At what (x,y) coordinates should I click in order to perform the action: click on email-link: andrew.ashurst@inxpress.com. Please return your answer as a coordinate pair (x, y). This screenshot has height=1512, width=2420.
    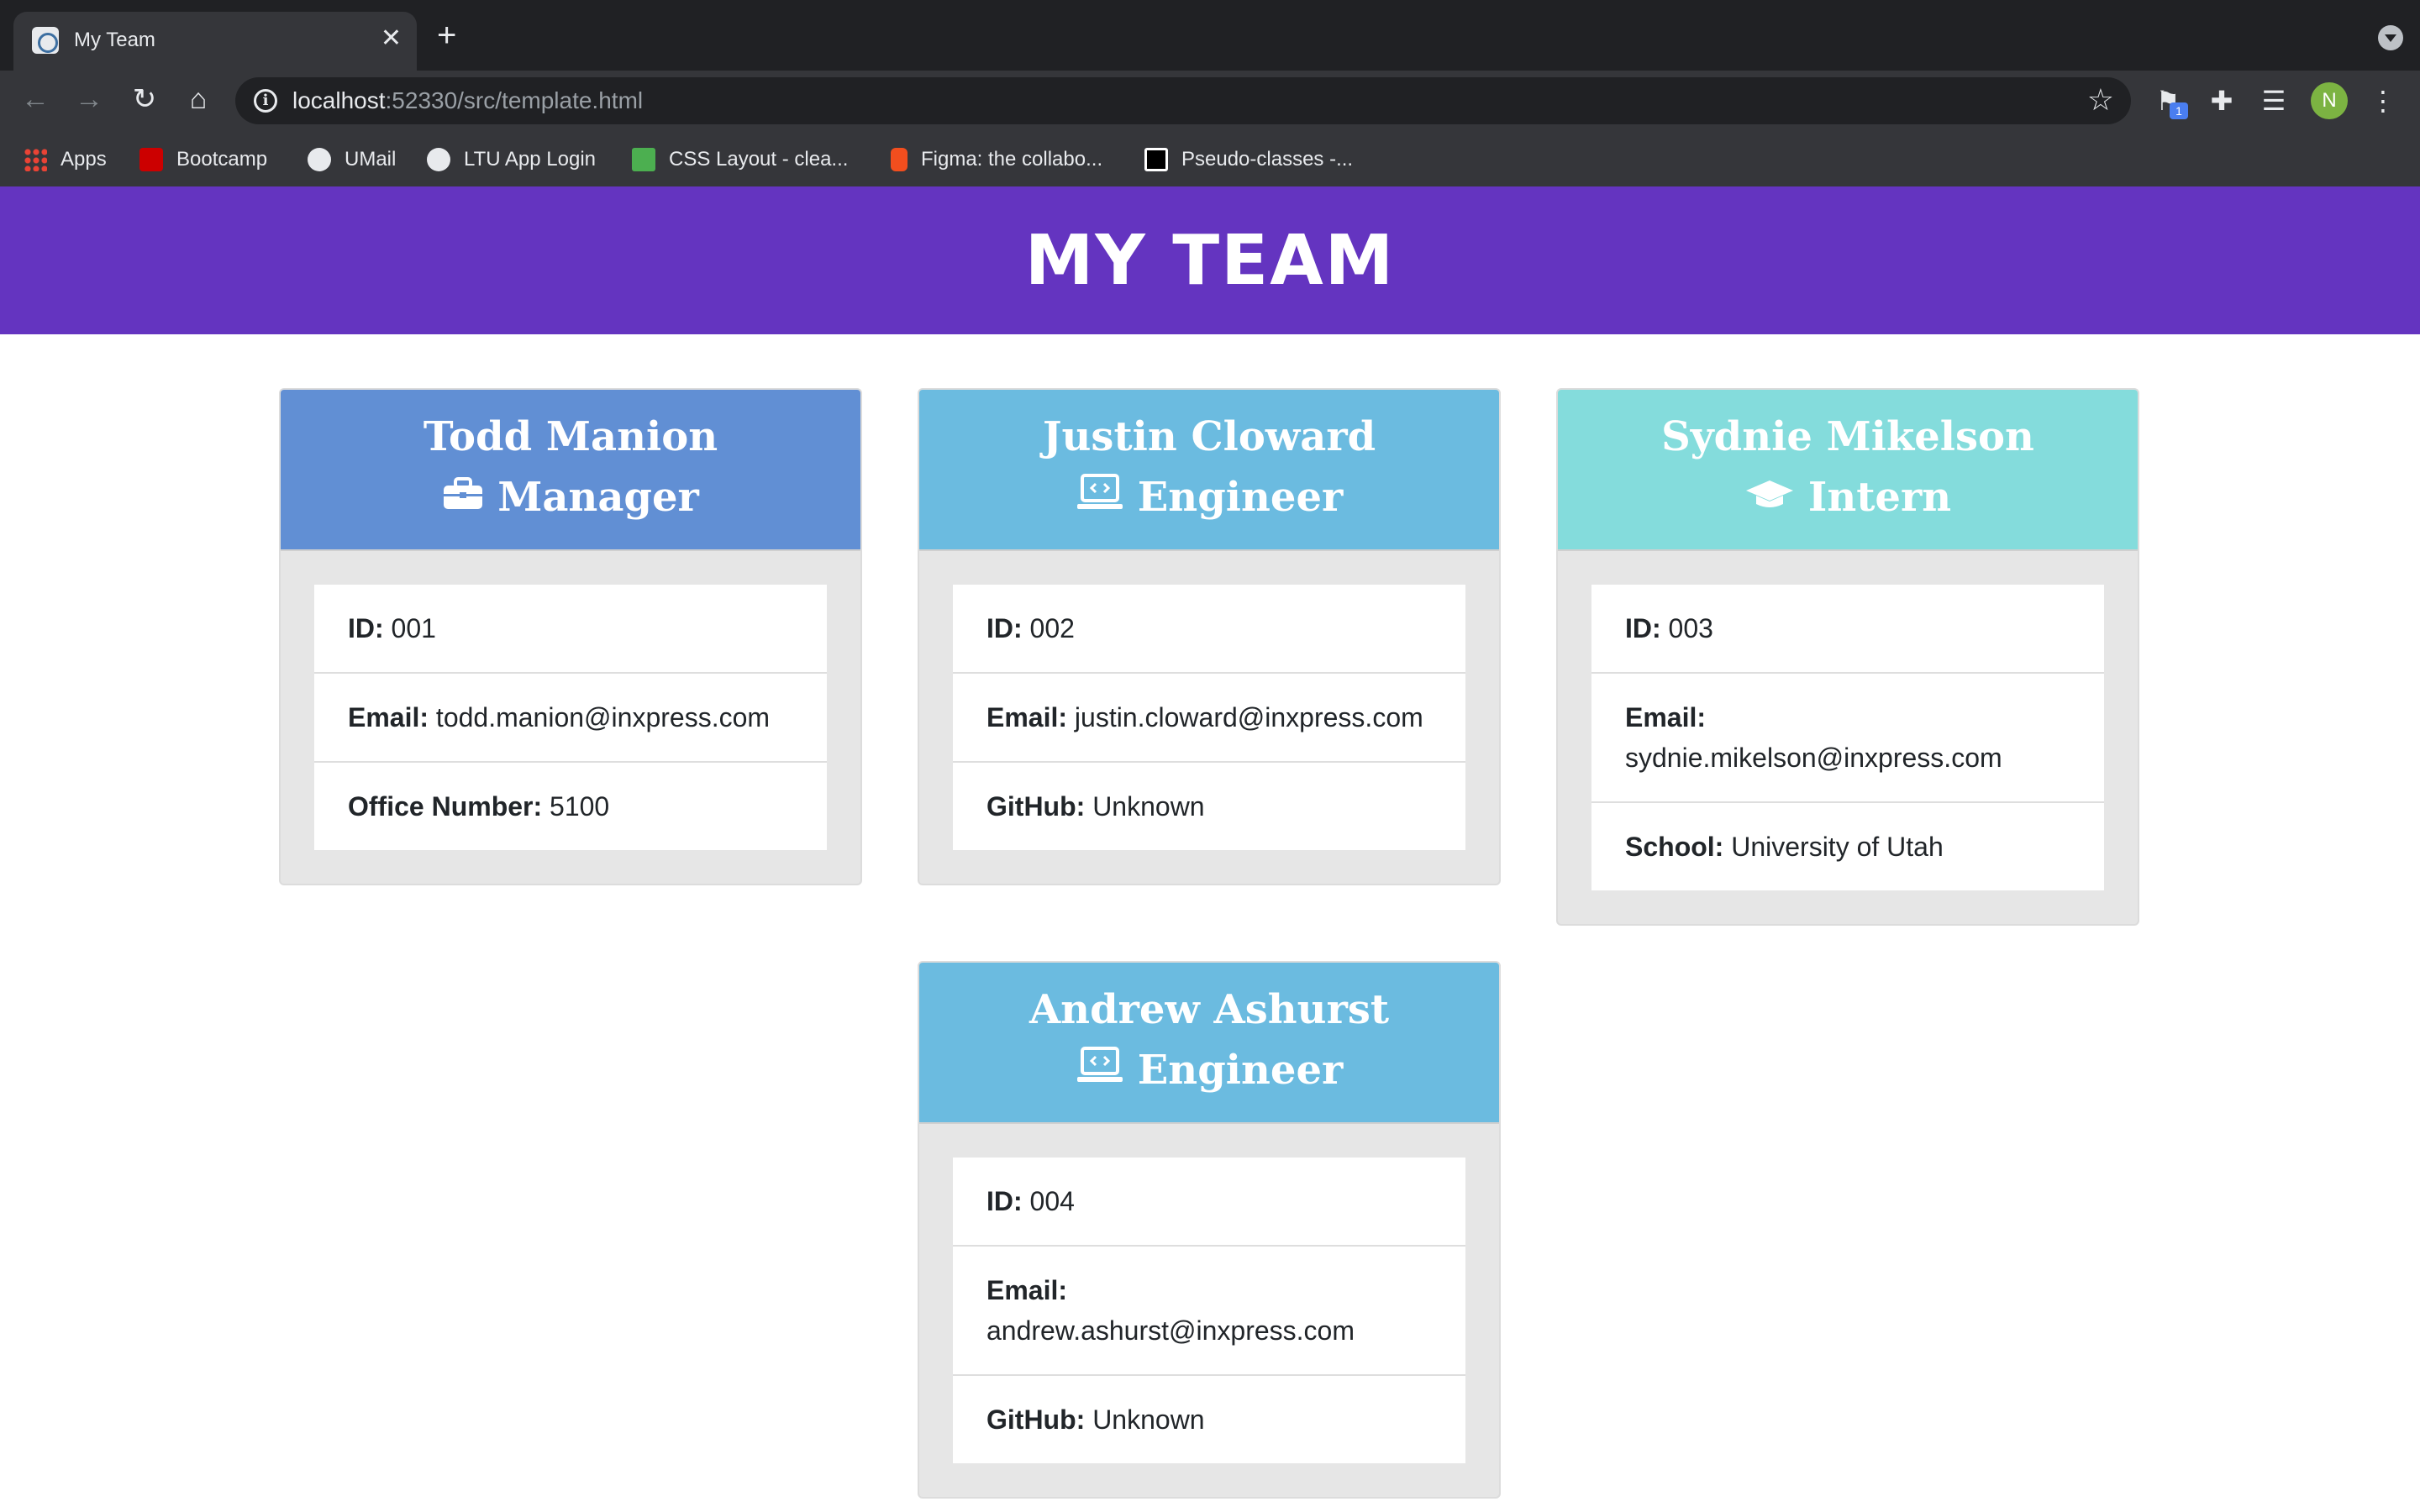
    Looking at the image, I should click on (1170, 1330).